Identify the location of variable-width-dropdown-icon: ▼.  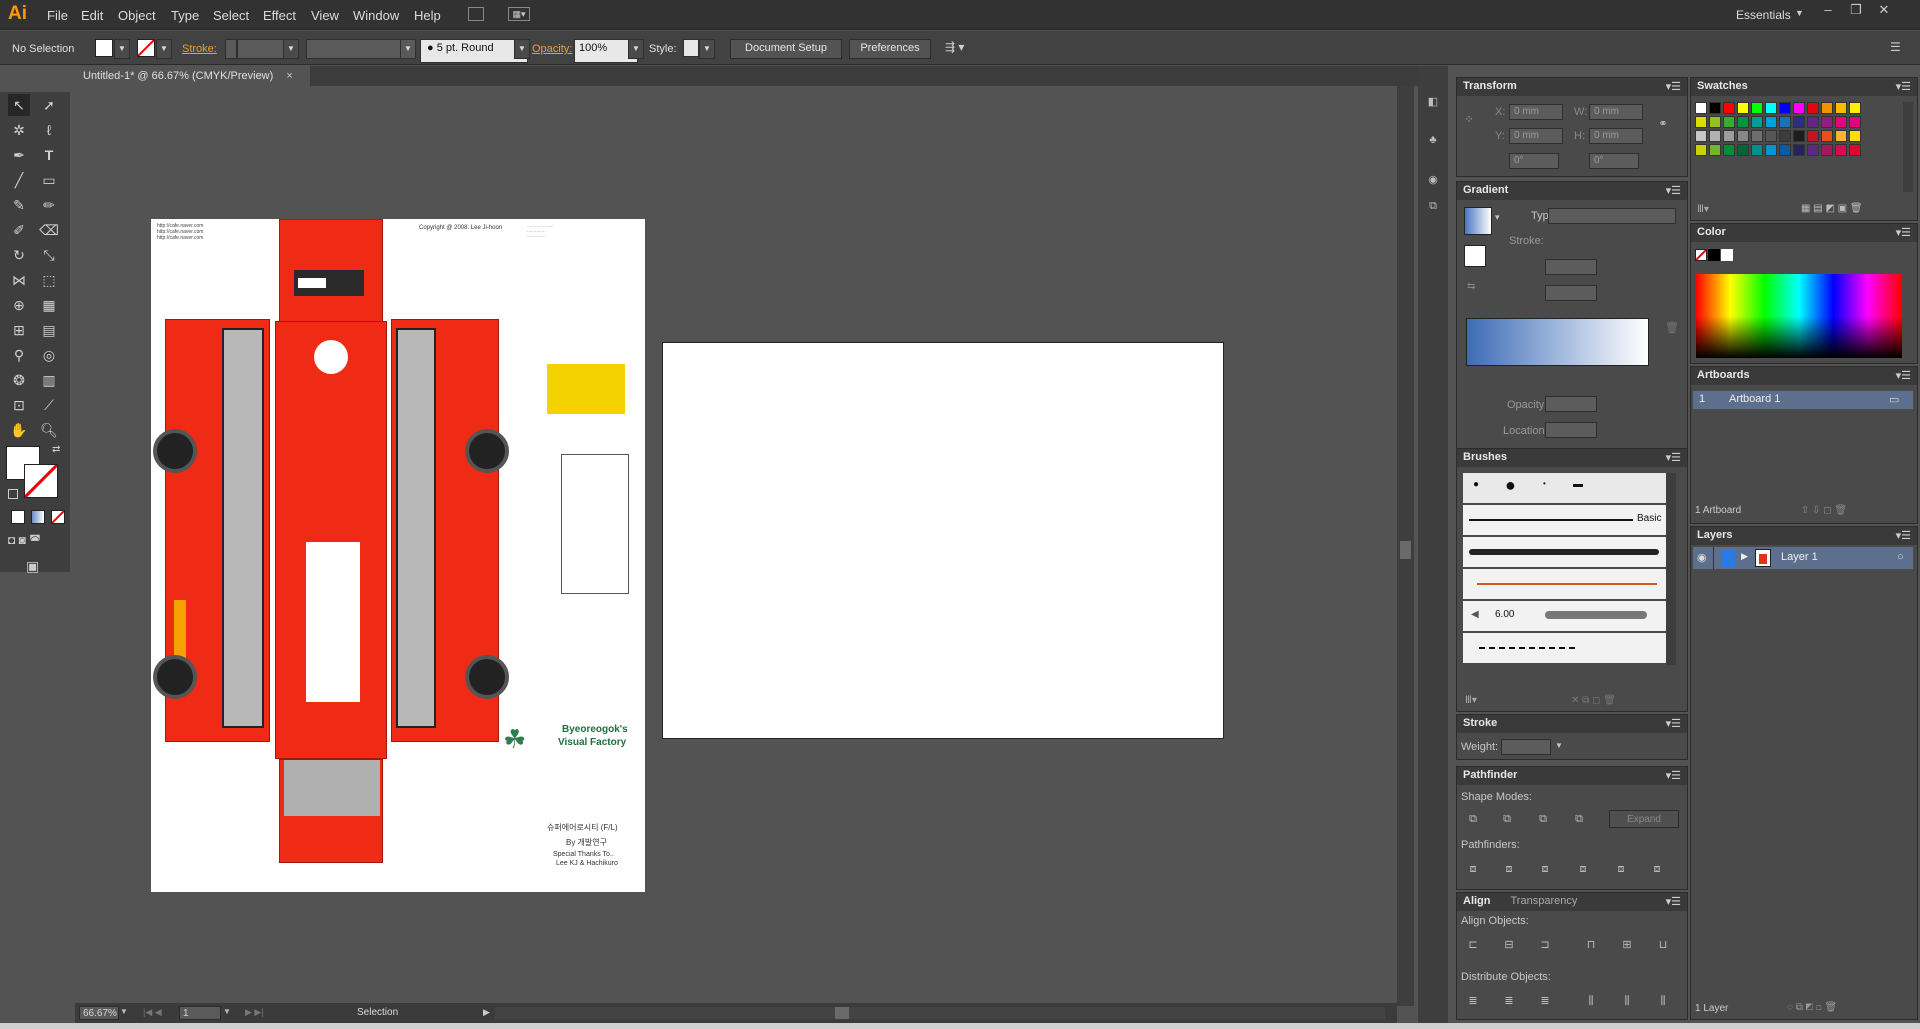
(408, 49).